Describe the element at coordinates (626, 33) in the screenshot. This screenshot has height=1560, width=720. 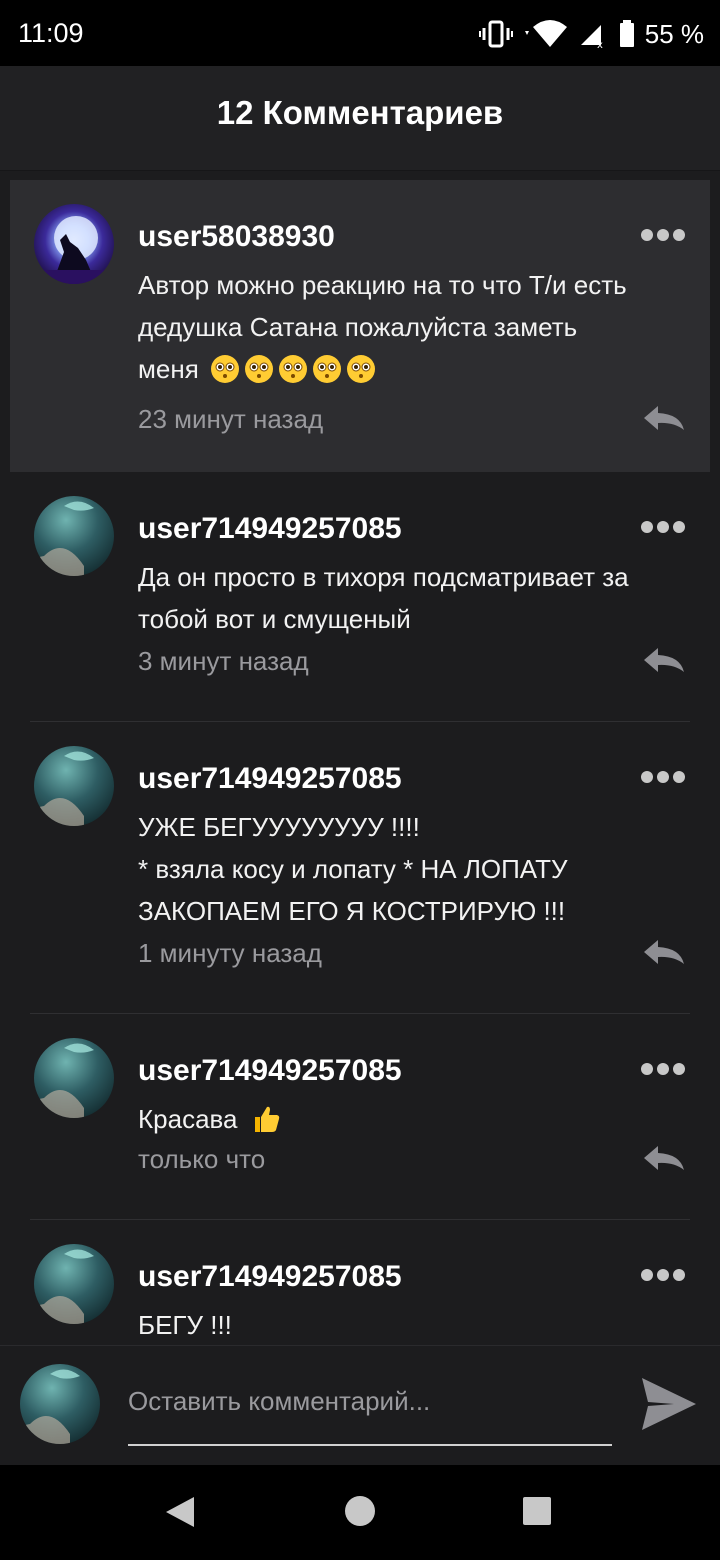
I see `battery-icon` at that location.